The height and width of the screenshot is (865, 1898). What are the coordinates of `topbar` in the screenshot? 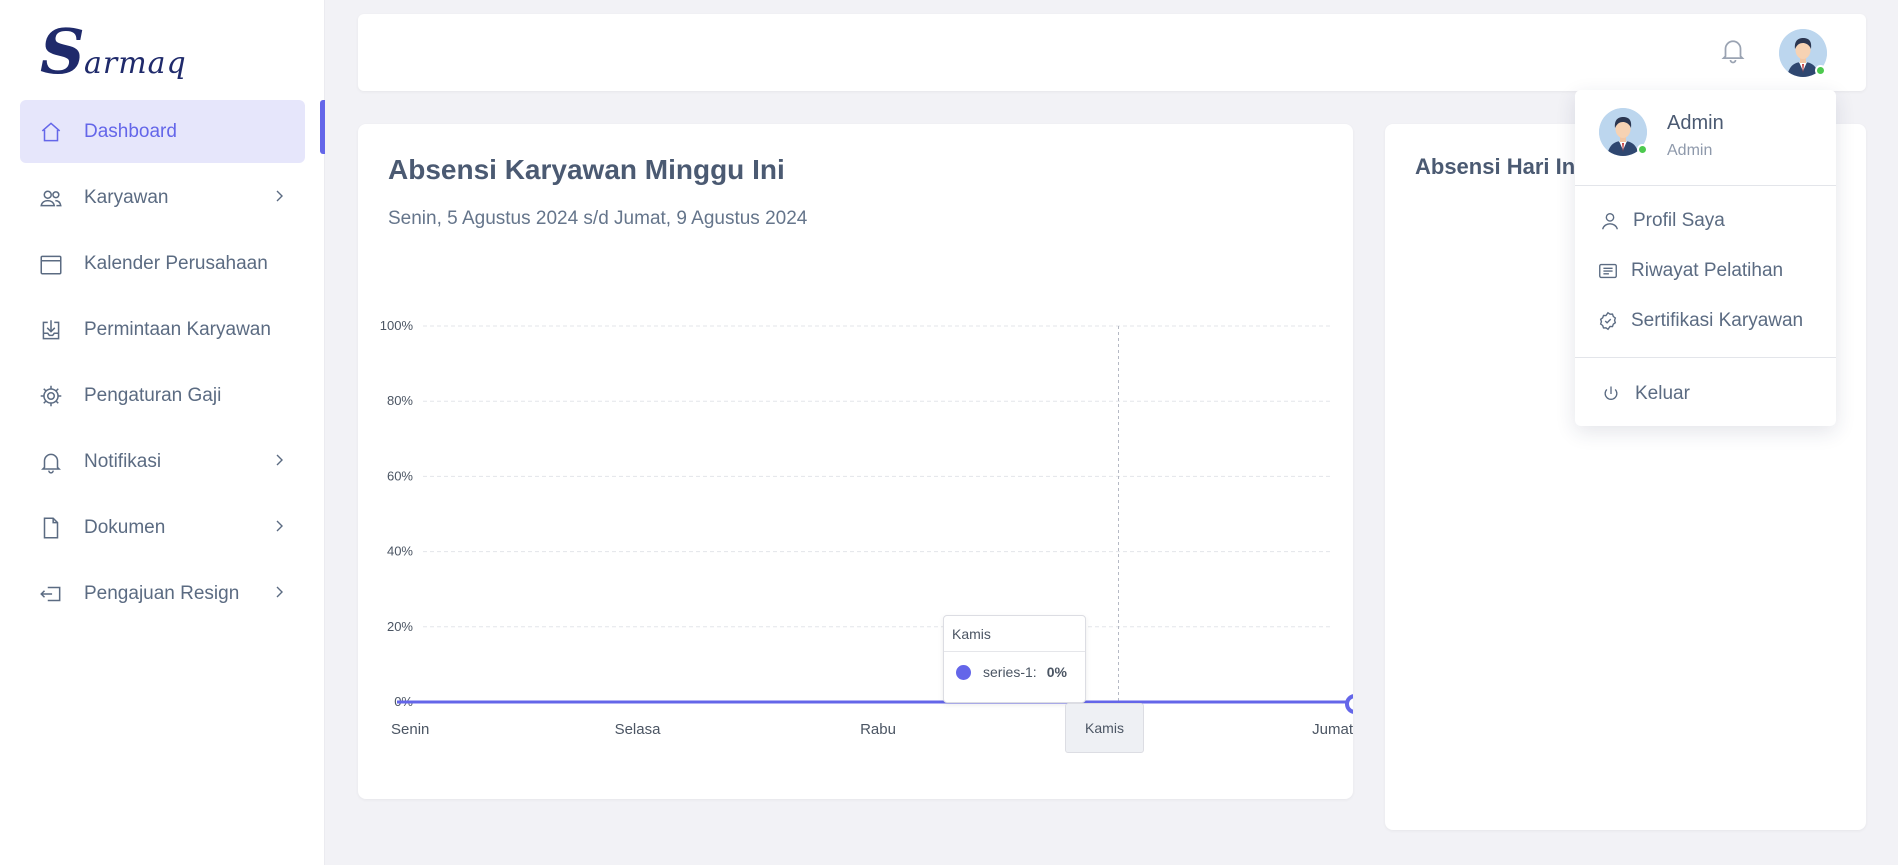 It's located at (1112, 52).